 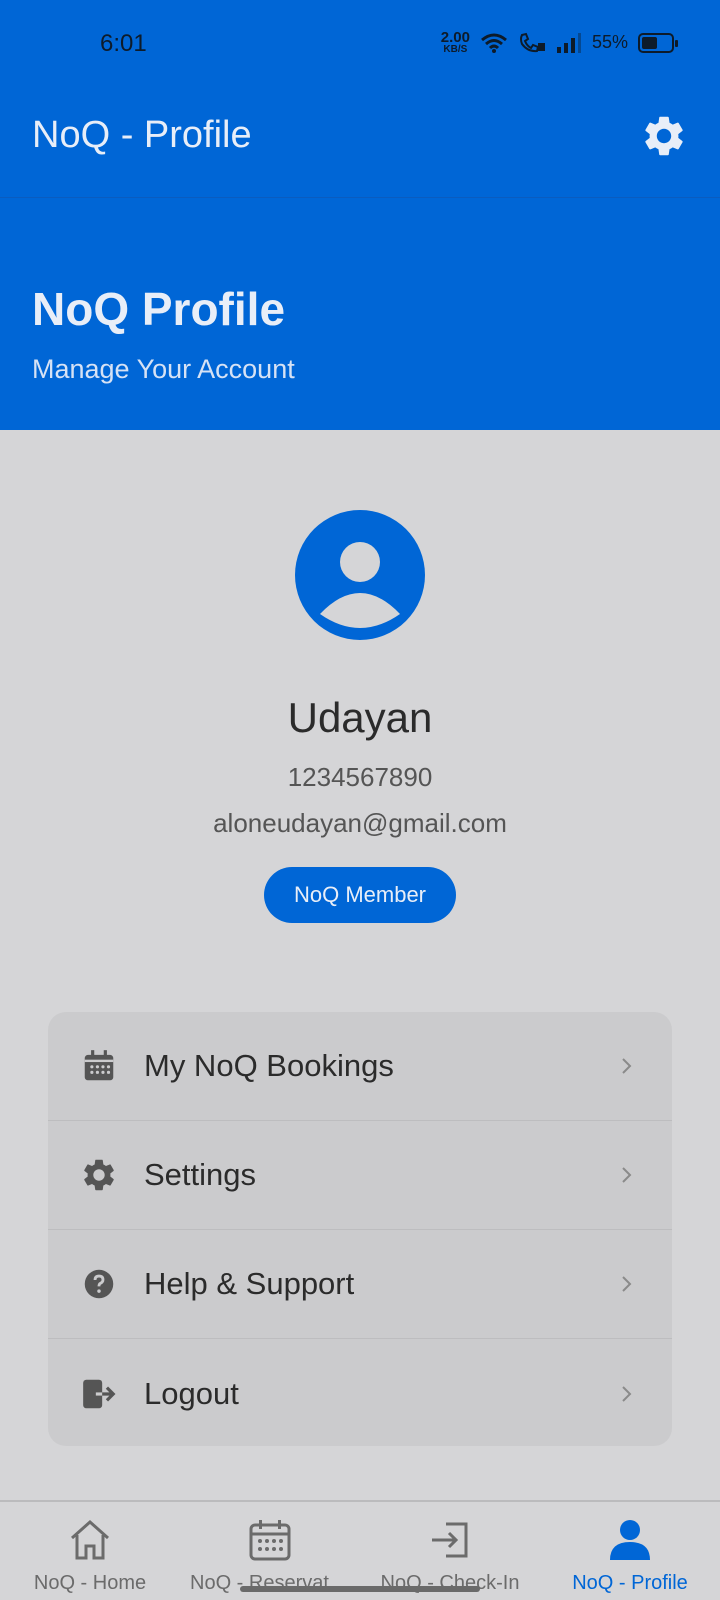 What do you see at coordinates (360, 45) in the screenshot?
I see `status-bar: 6:01 2.00 KB/S 55%` at bounding box center [360, 45].